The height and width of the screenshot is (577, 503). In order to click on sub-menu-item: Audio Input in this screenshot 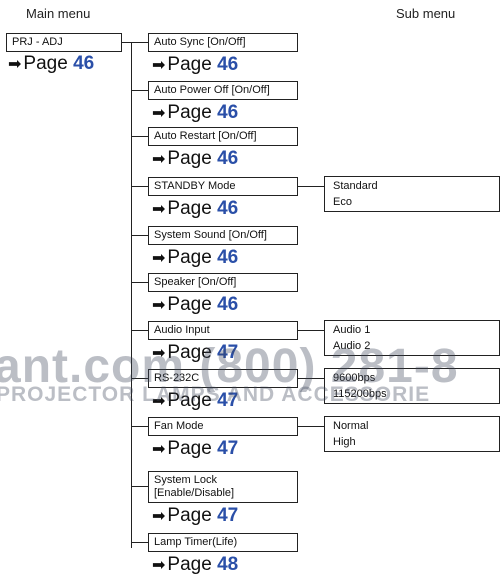, I will do `click(223, 330)`.